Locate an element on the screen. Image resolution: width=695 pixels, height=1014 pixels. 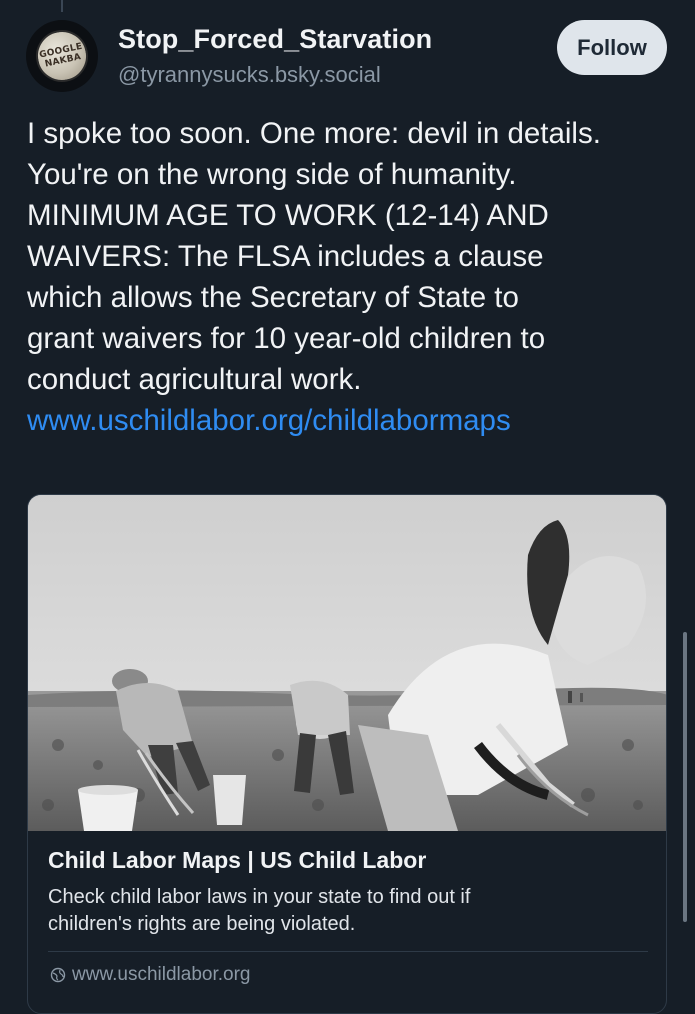
link-card-divider is located at coordinates (348, 951).